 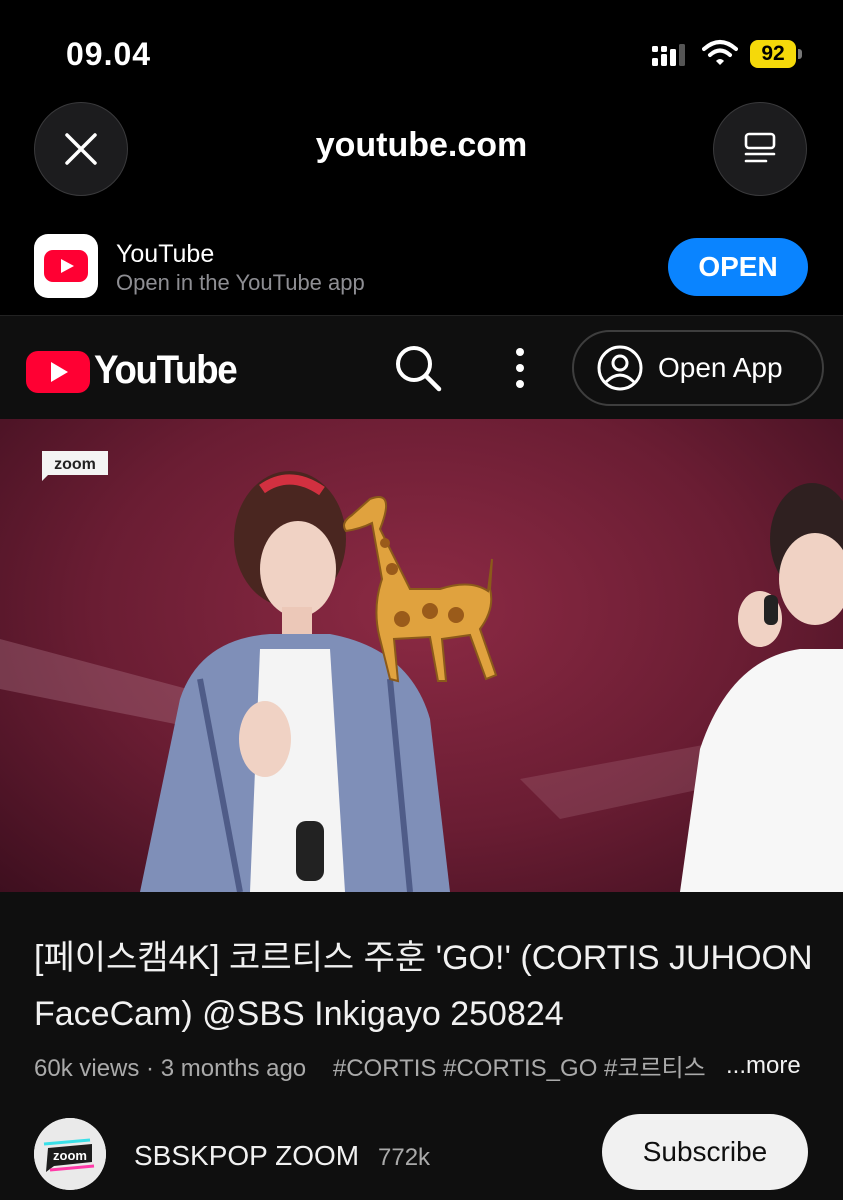 What do you see at coordinates (800, 54) in the screenshot?
I see `battery-tip` at bounding box center [800, 54].